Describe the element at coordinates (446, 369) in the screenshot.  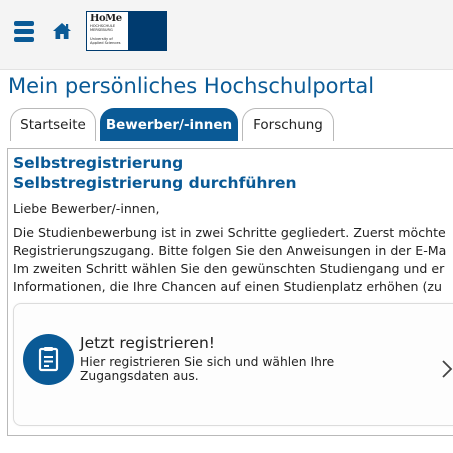
I see `chevron-right-icon` at that location.